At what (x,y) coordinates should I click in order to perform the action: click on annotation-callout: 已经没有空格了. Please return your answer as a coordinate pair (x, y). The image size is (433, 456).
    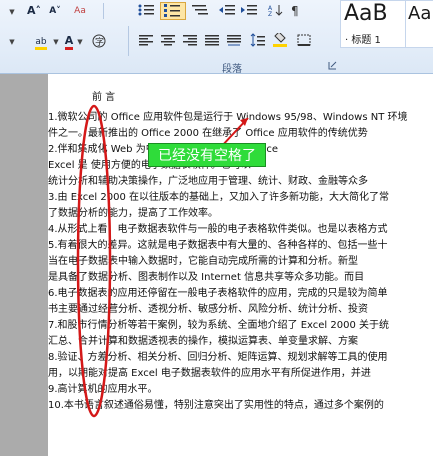
    Looking at the image, I should click on (207, 155).